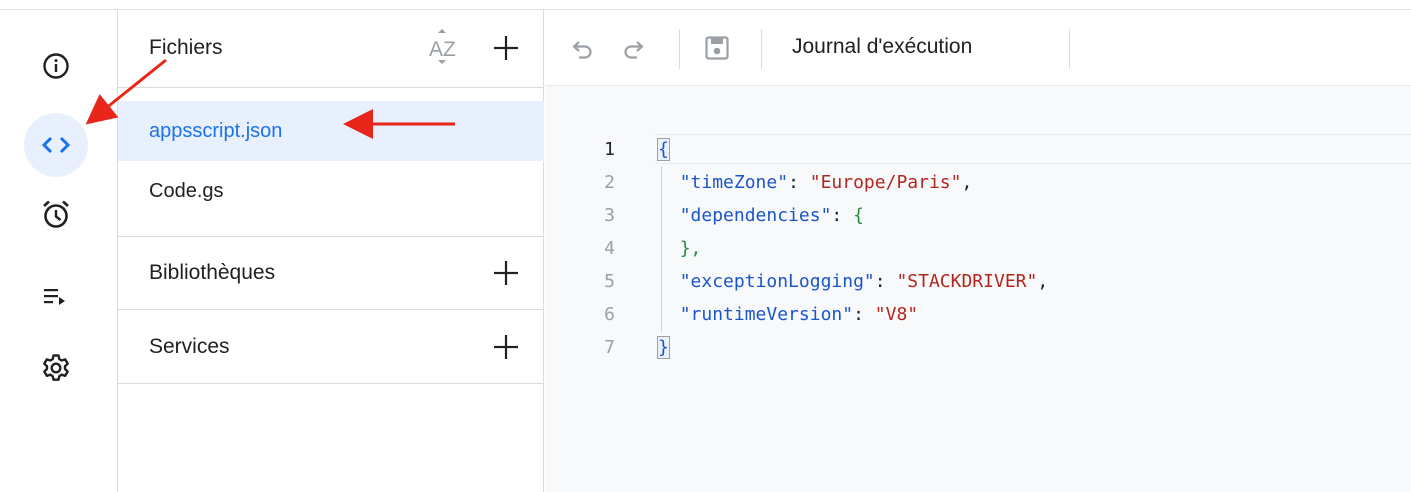  What do you see at coordinates (609, 215) in the screenshot?
I see `line-number: 3` at bounding box center [609, 215].